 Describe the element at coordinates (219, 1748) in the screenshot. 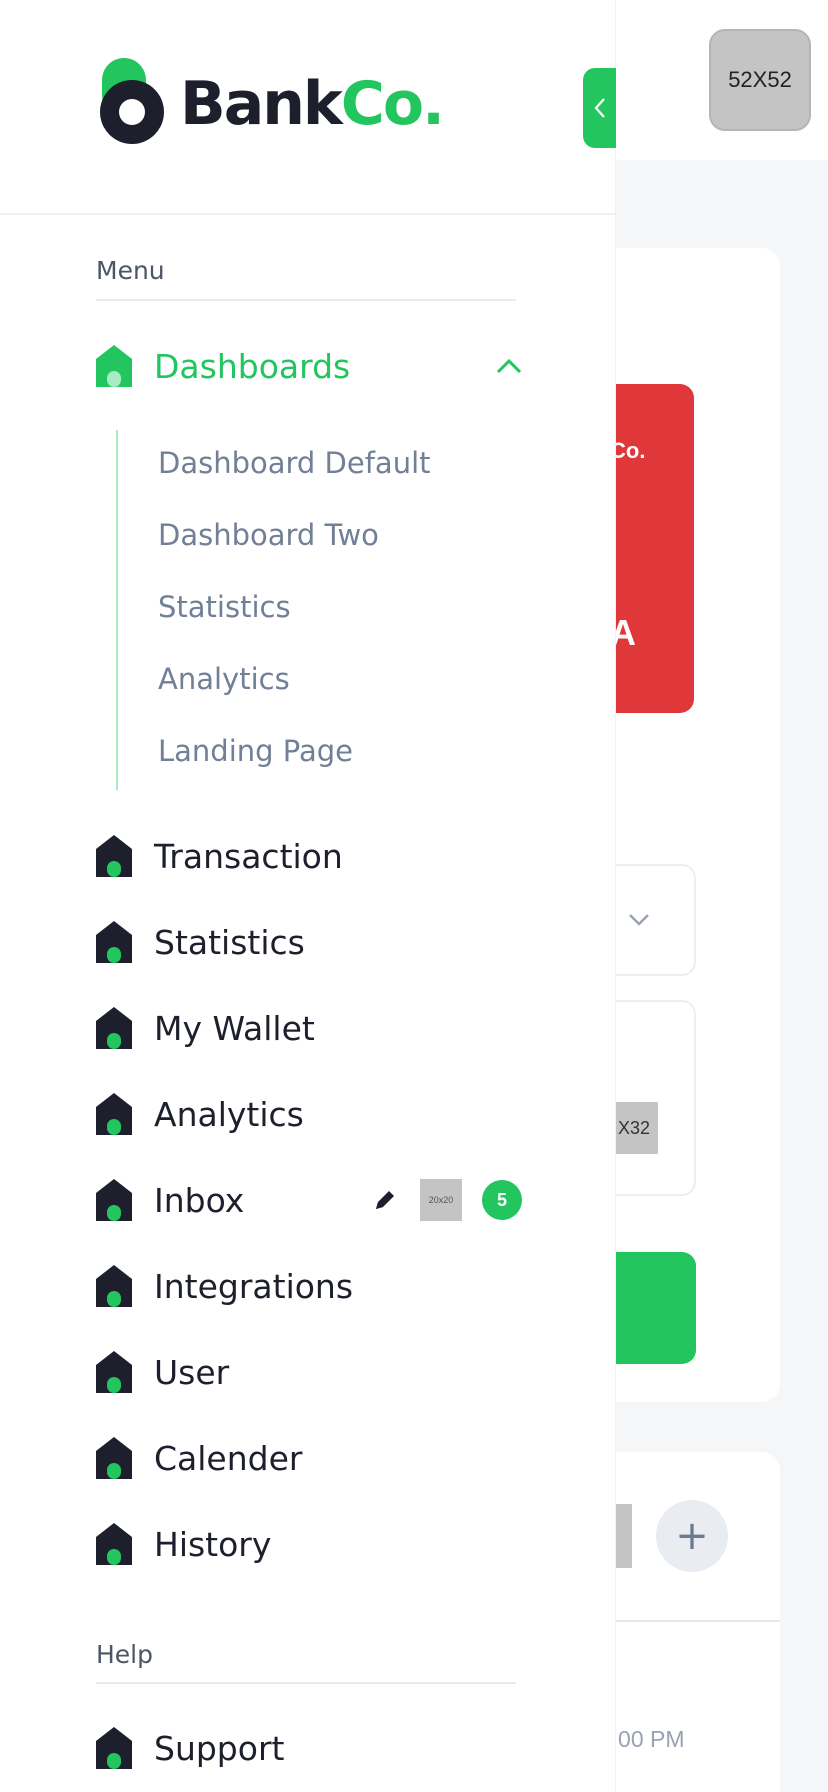

I see `sidebar-item-label: Support` at that location.